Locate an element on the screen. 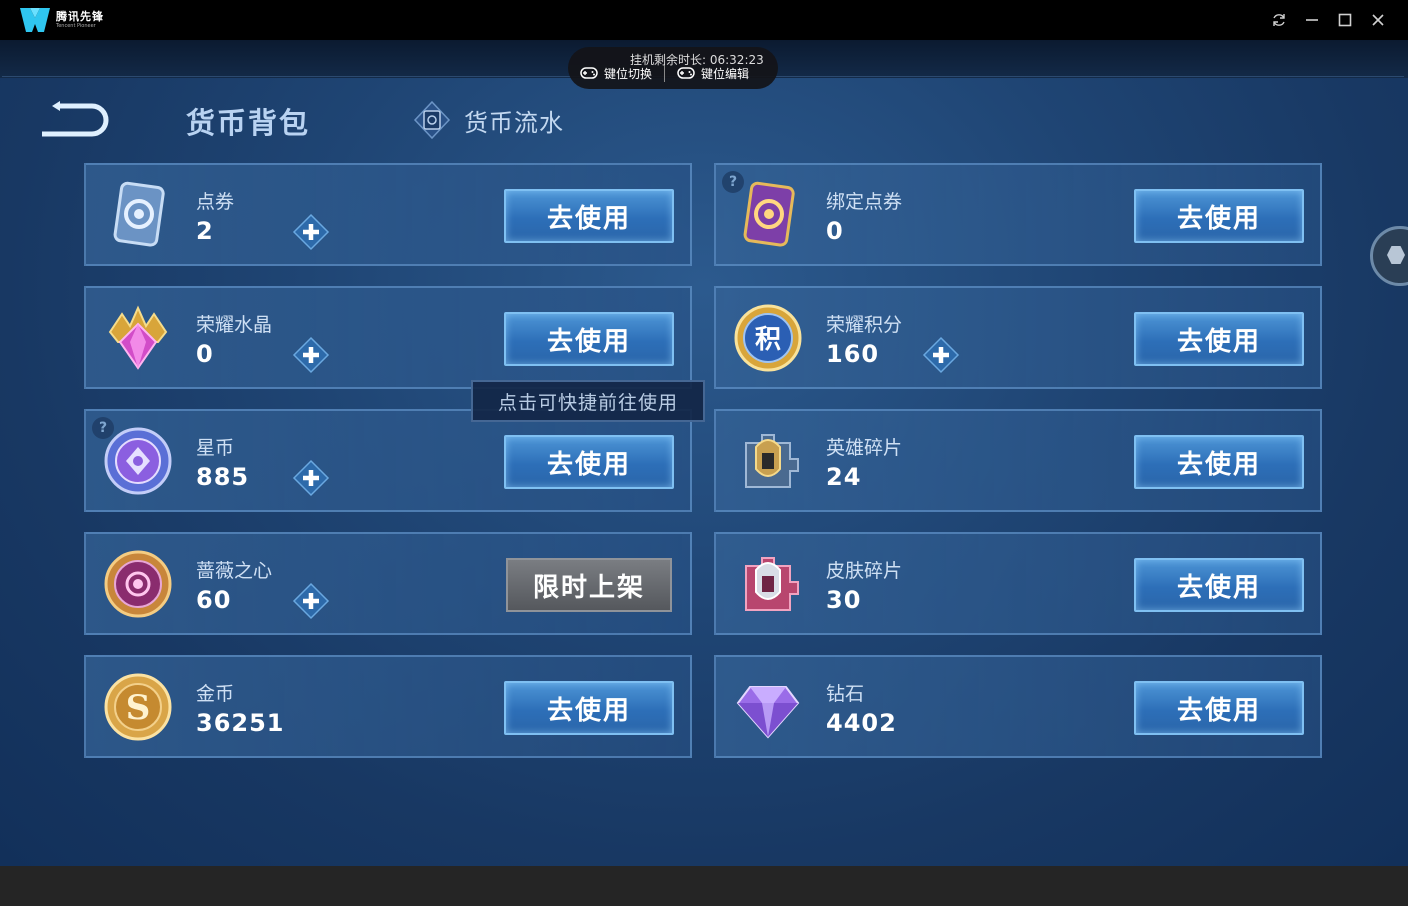  limited-time-button: 限时上架 is located at coordinates (589, 585).